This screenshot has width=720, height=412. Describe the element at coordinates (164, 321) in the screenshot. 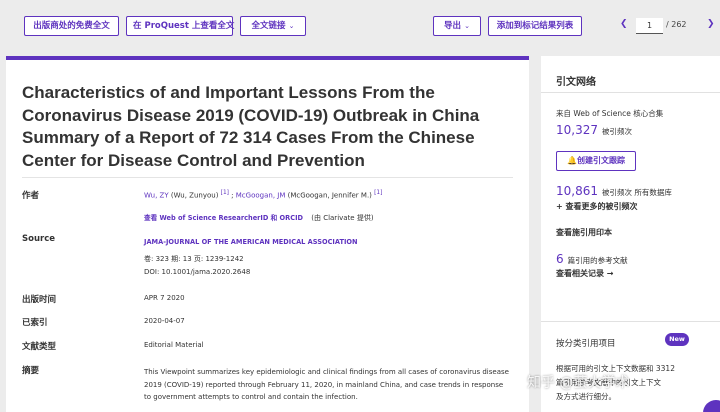

I see `indexed-value: 2020-04-07` at that location.